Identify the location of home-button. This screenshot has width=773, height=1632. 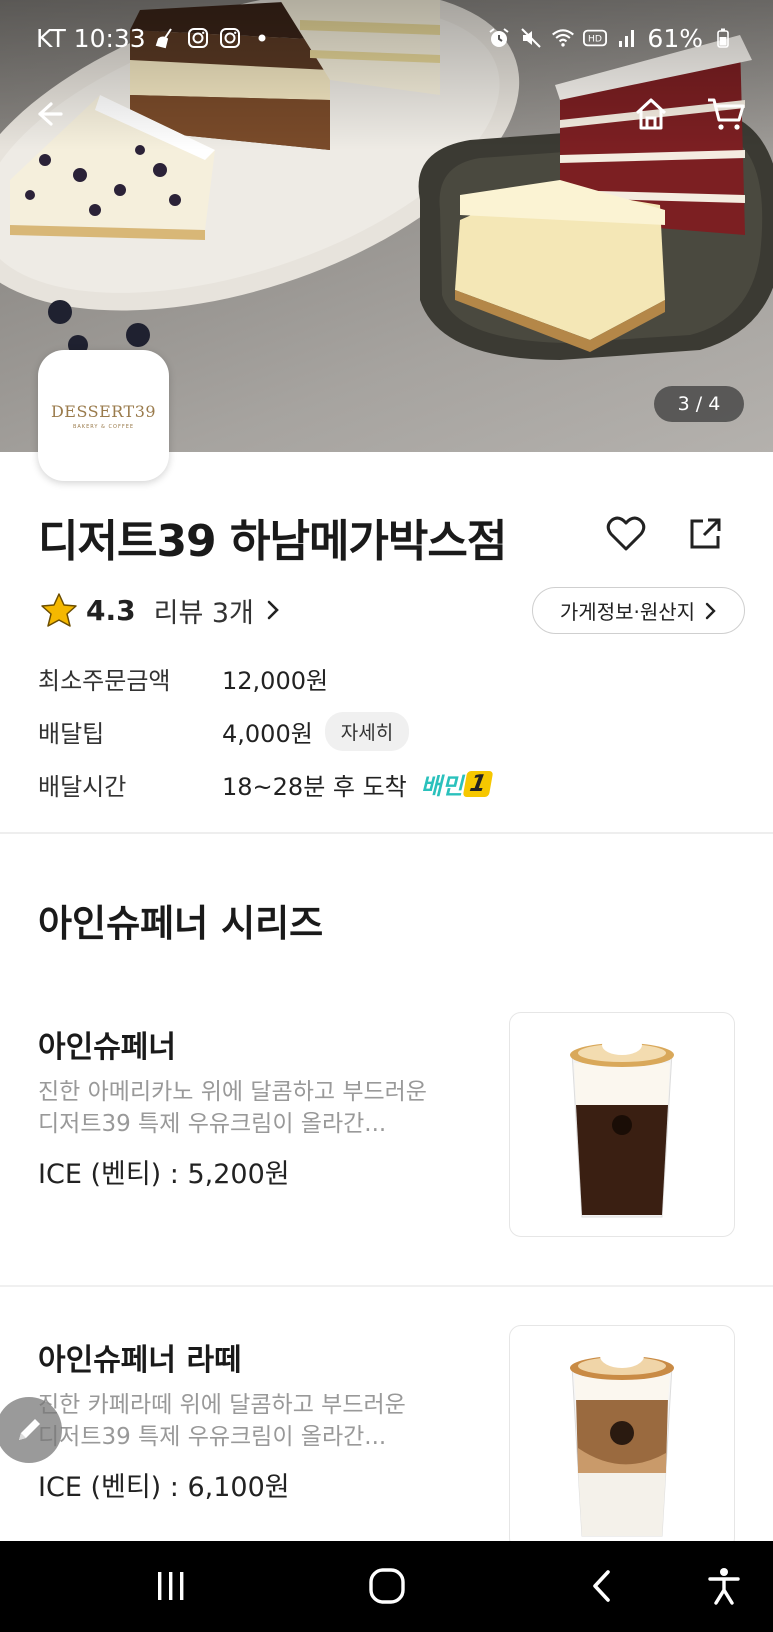
(651, 114).